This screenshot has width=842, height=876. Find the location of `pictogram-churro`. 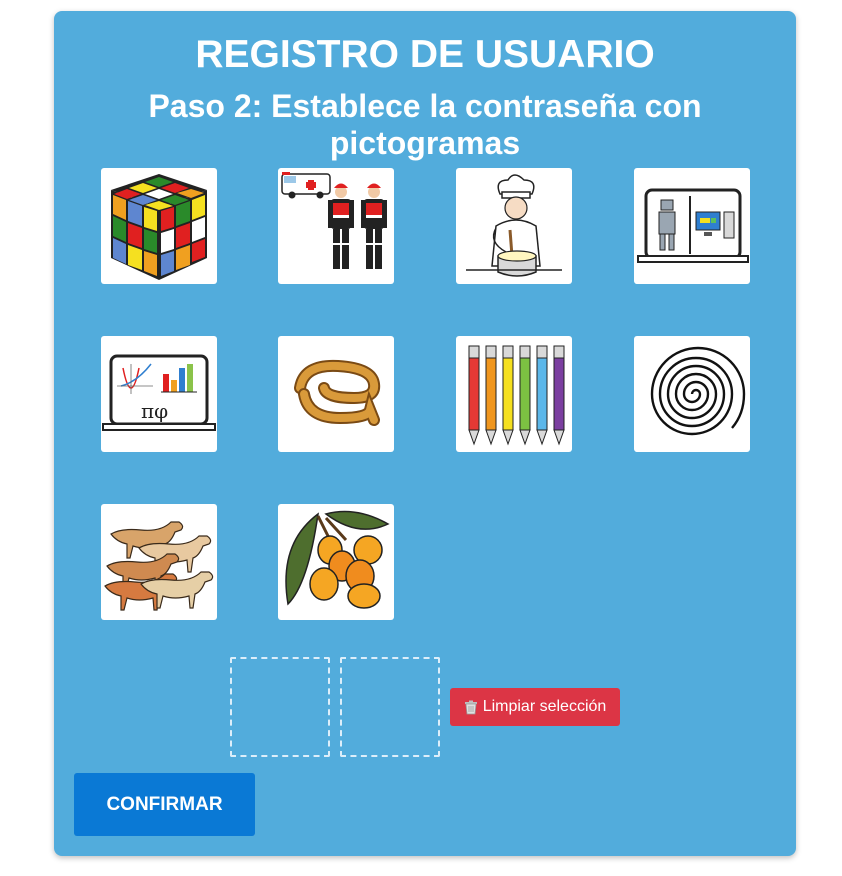

pictogram-churro is located at coordinates (336, 394).